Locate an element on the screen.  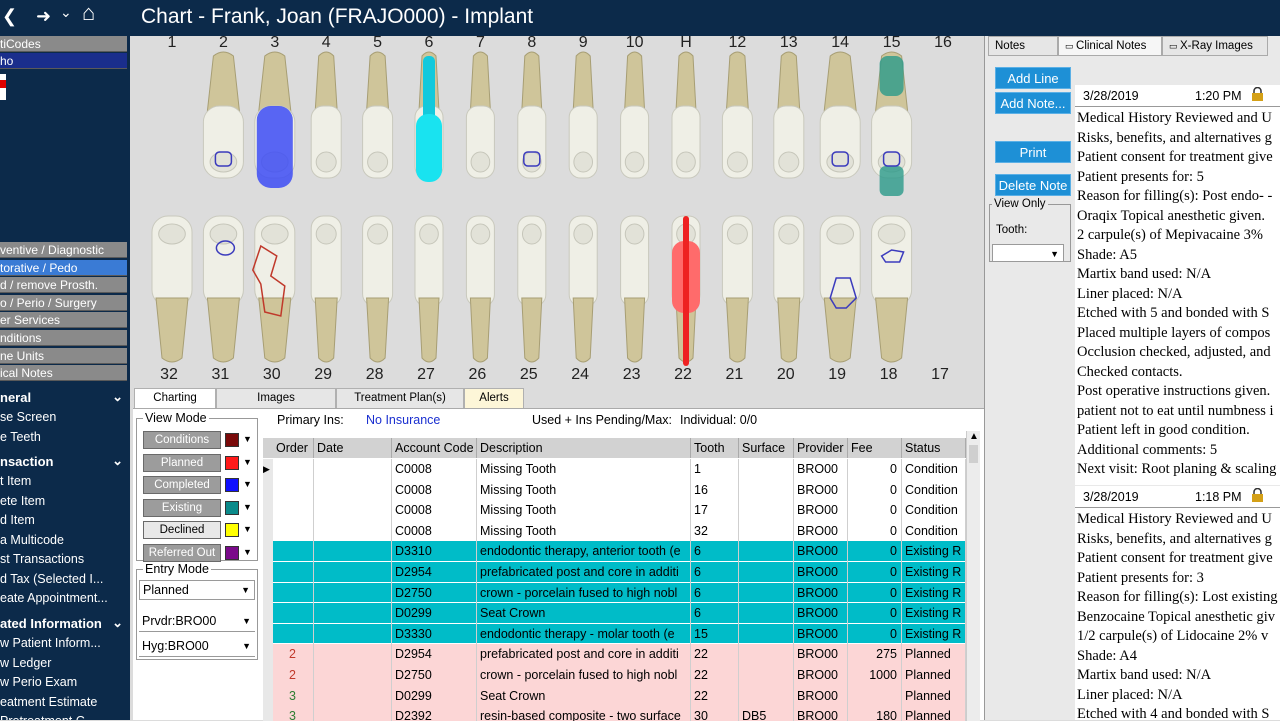
view-mode-conditions-button: Conditions is located at coordinates (182, 440).